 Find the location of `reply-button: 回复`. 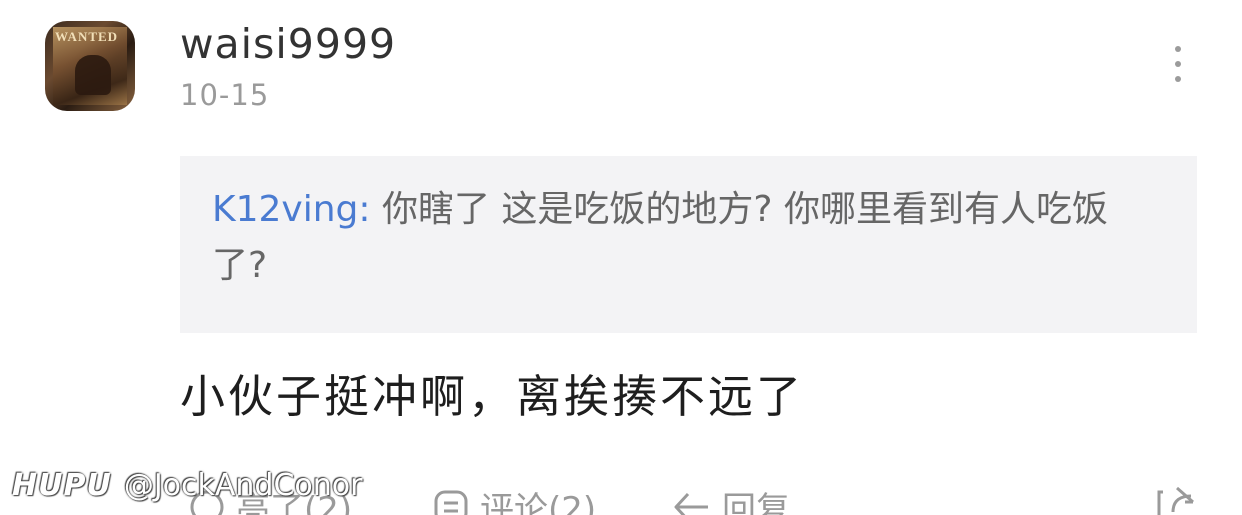

reply-button: 回复 is located at coordinates (731, 498).